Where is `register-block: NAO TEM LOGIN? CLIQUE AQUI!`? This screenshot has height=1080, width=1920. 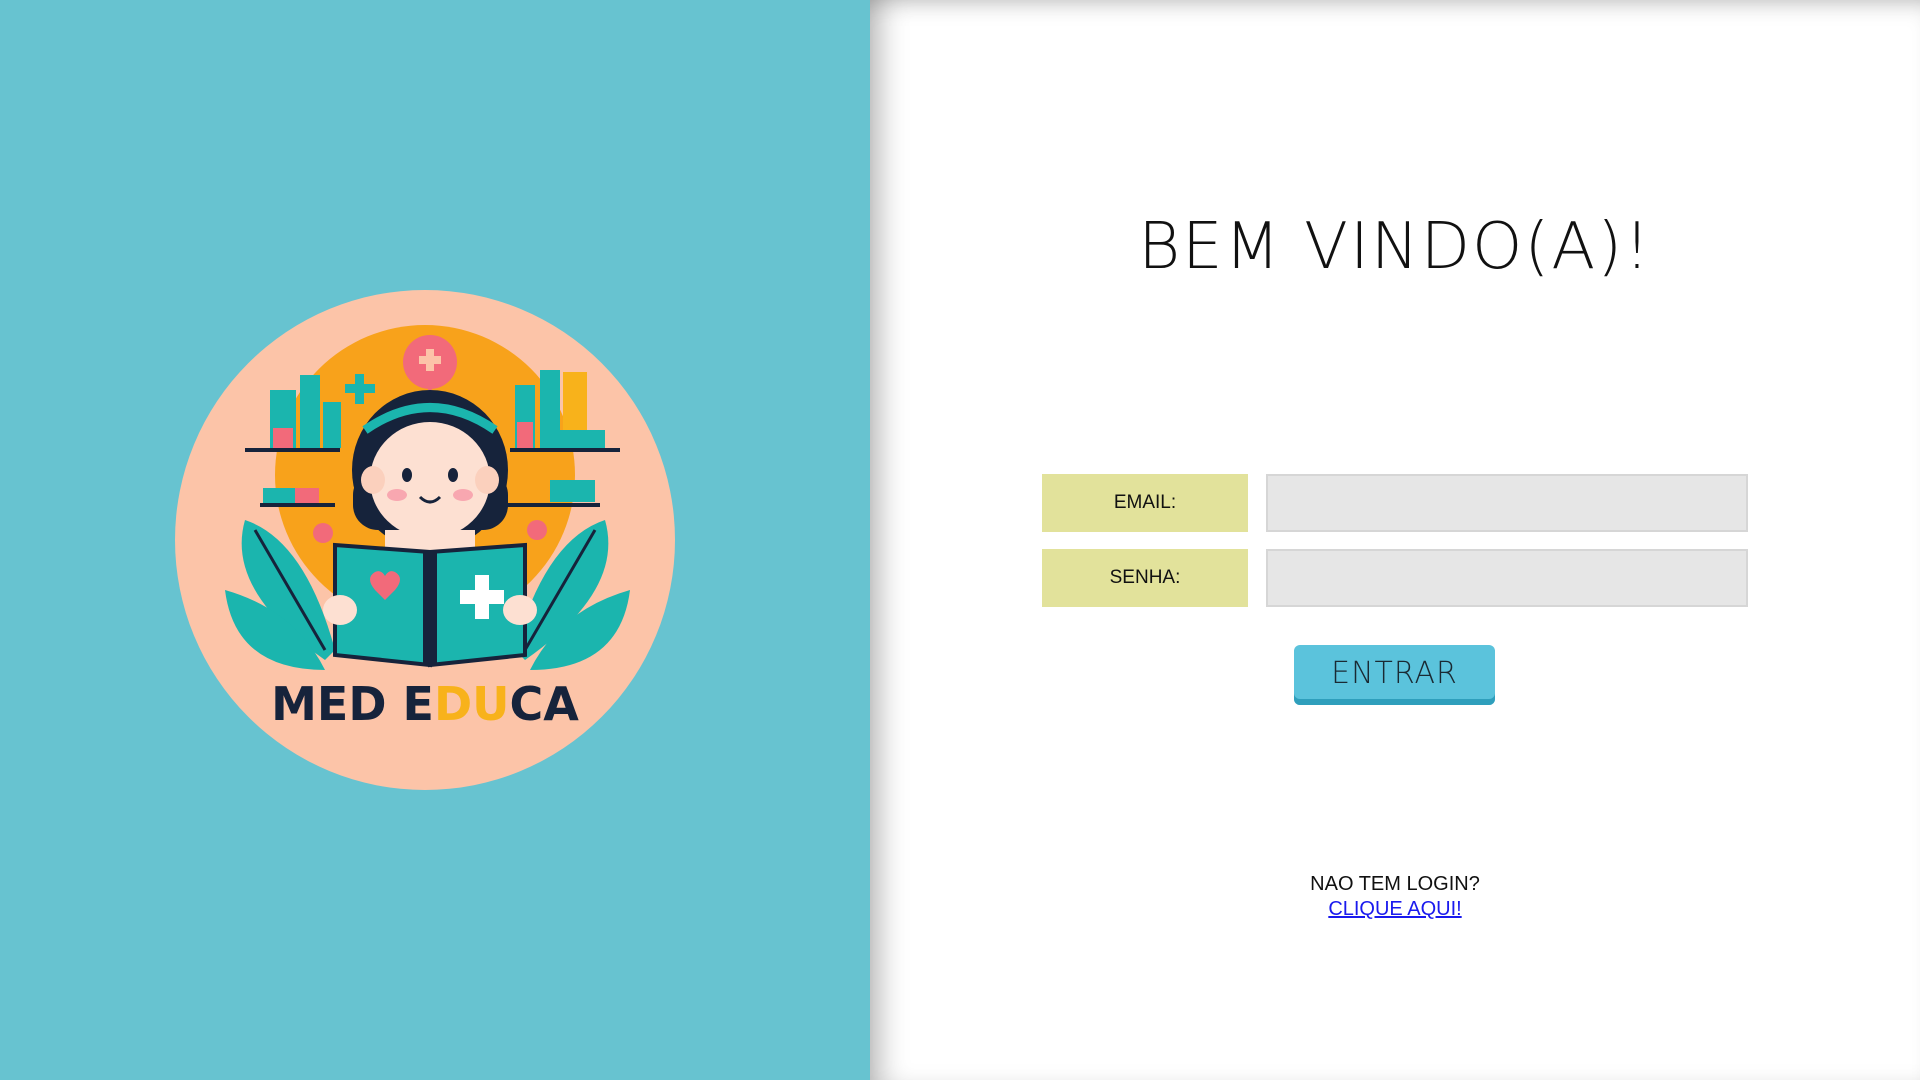
register-block: NAO TEM LOGIN? CLIQUE AQUI! is located at coordinates (1395, 897).